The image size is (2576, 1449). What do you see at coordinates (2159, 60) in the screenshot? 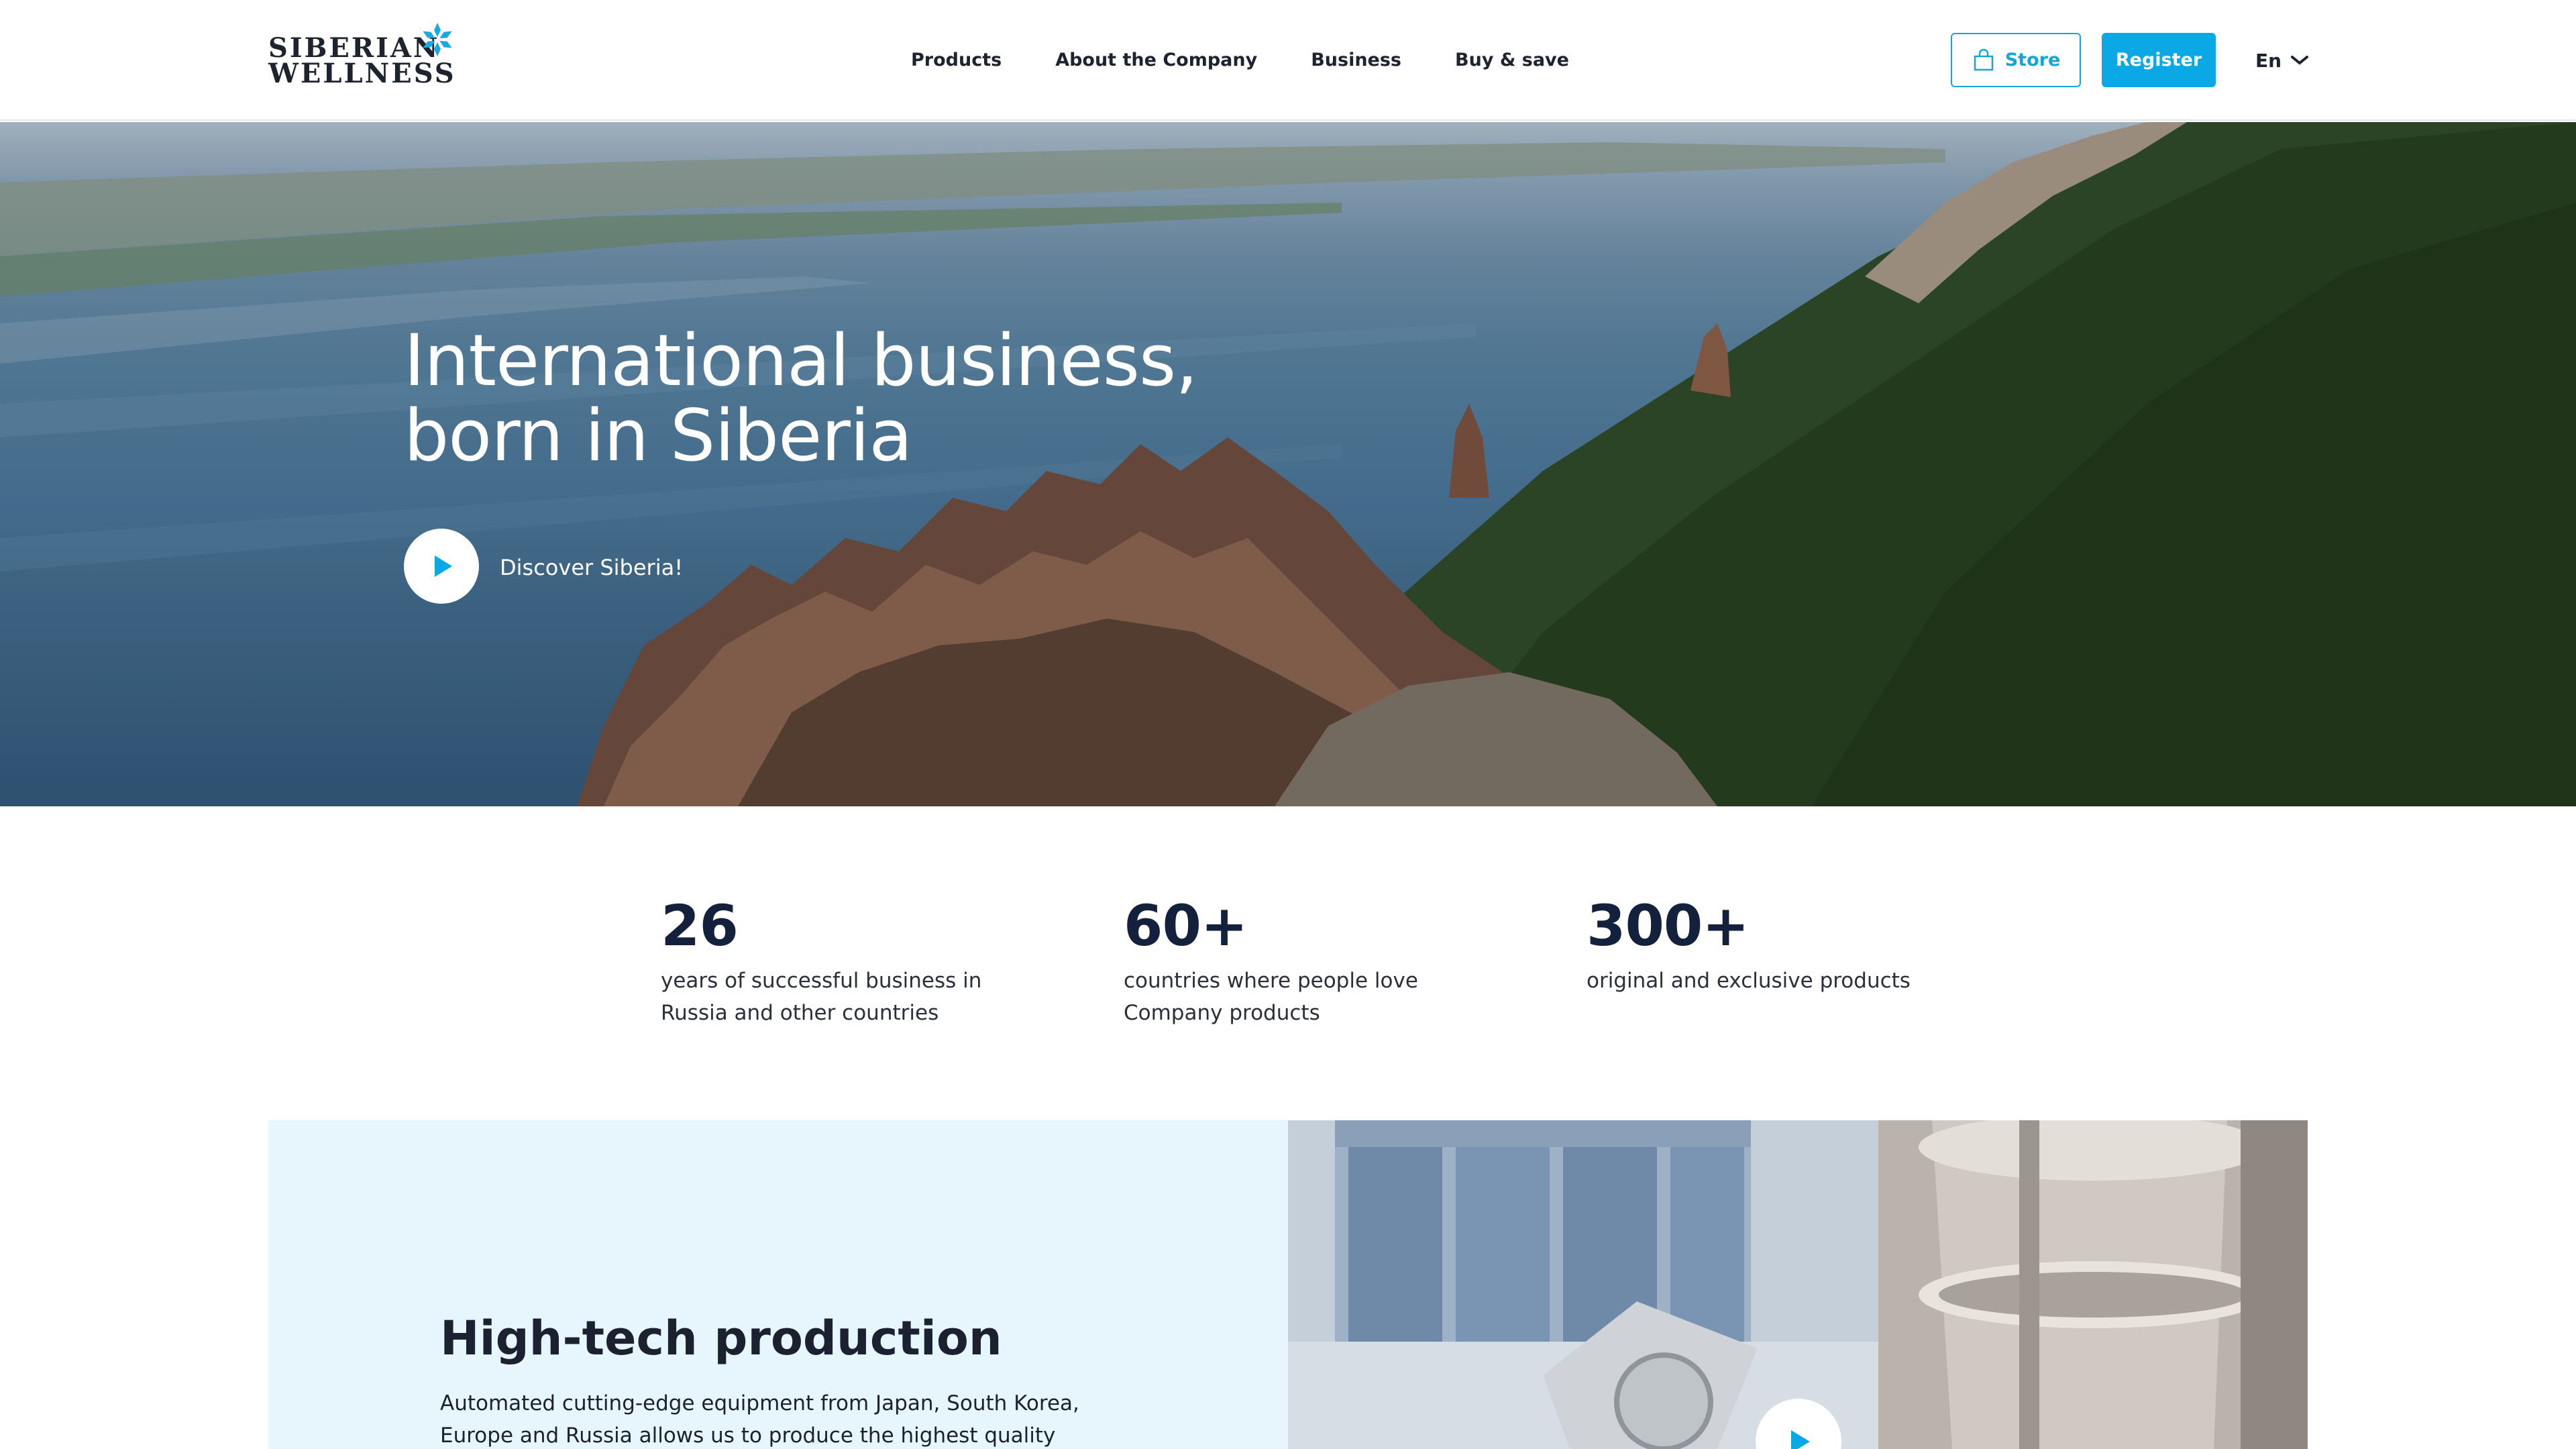
I see `register-button: Register` at bounding box center [2159, 60].